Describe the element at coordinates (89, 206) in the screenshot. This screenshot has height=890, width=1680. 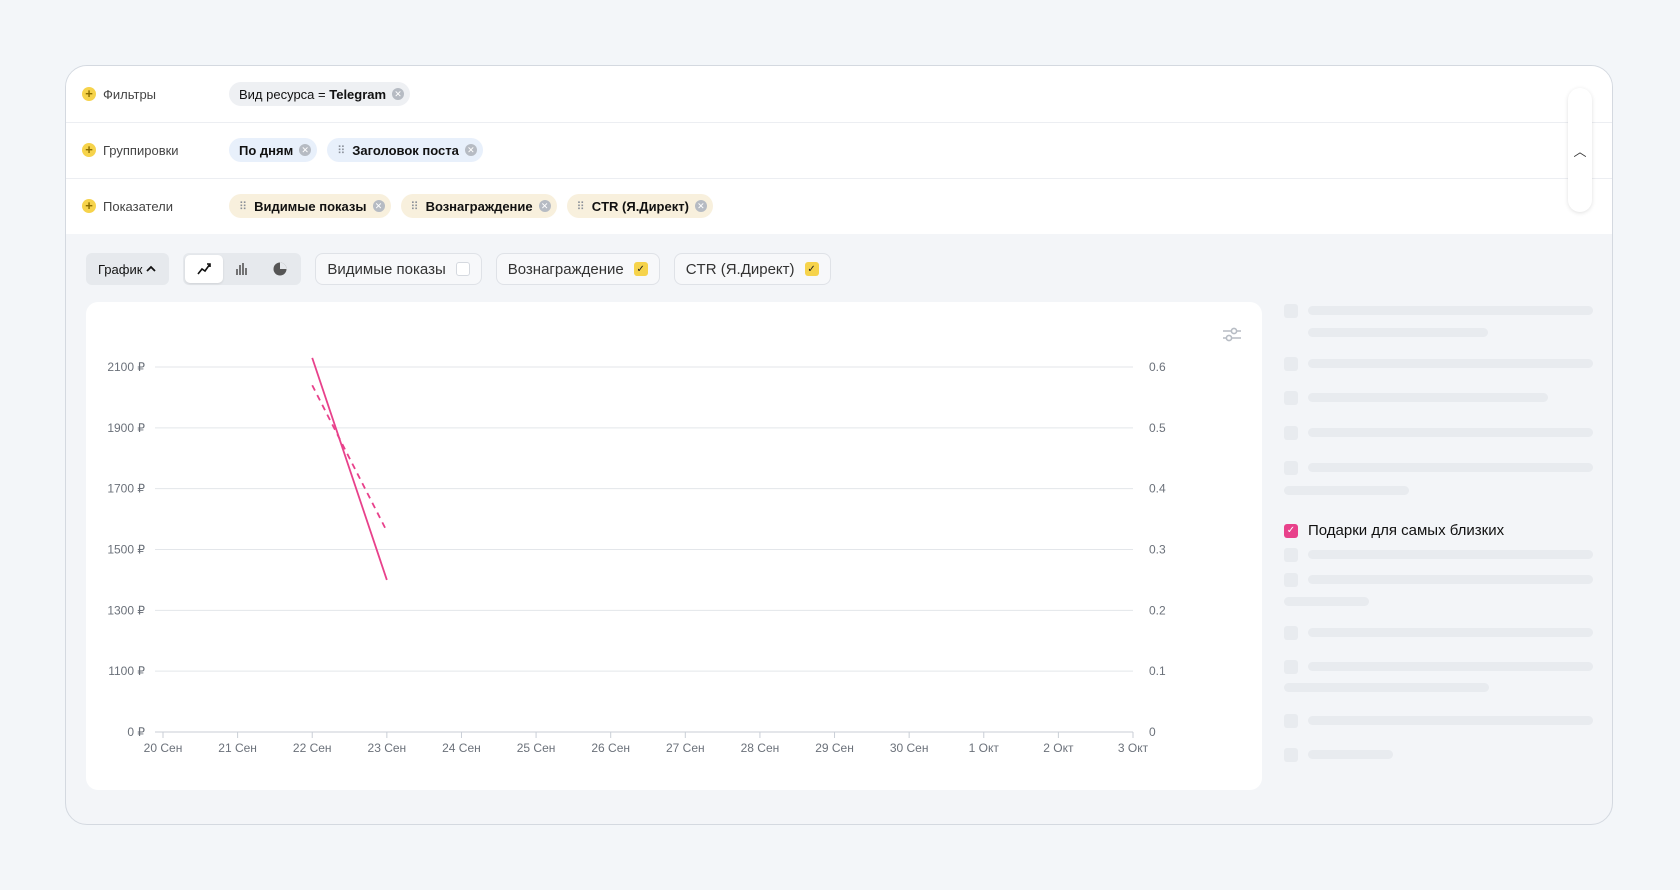
I see `add-metric-icon: +` at that location.